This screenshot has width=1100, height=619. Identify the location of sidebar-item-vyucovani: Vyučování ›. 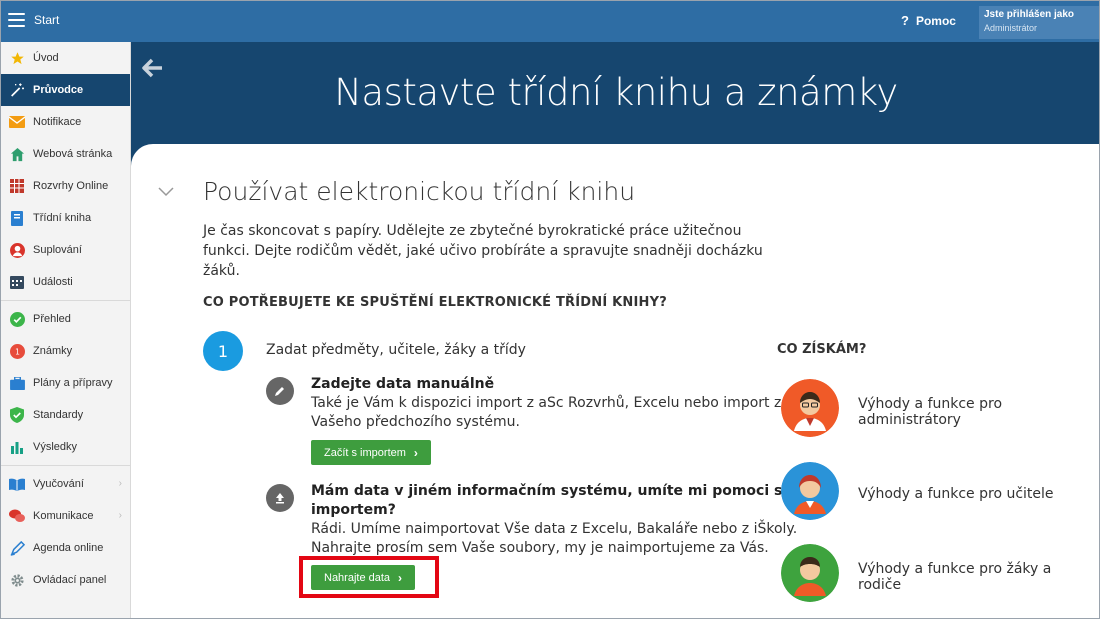
(65, 484).